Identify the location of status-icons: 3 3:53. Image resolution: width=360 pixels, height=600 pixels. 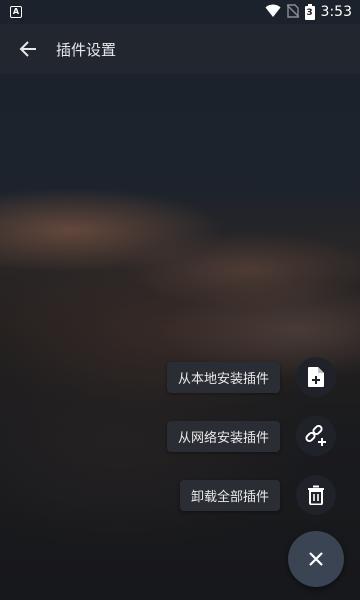
(308, 12).